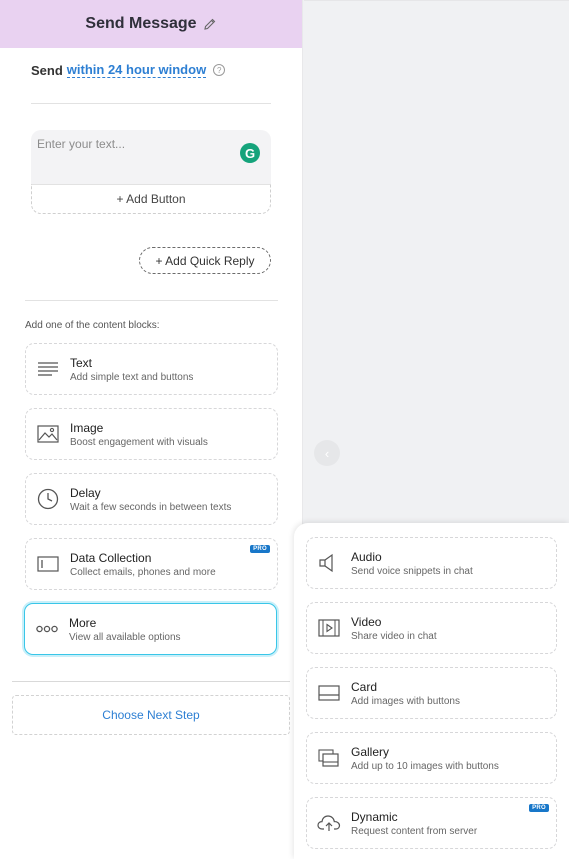  Describe the element at coordinates (210, 24) in the screenshot. I see `pencil-icon` at that location.